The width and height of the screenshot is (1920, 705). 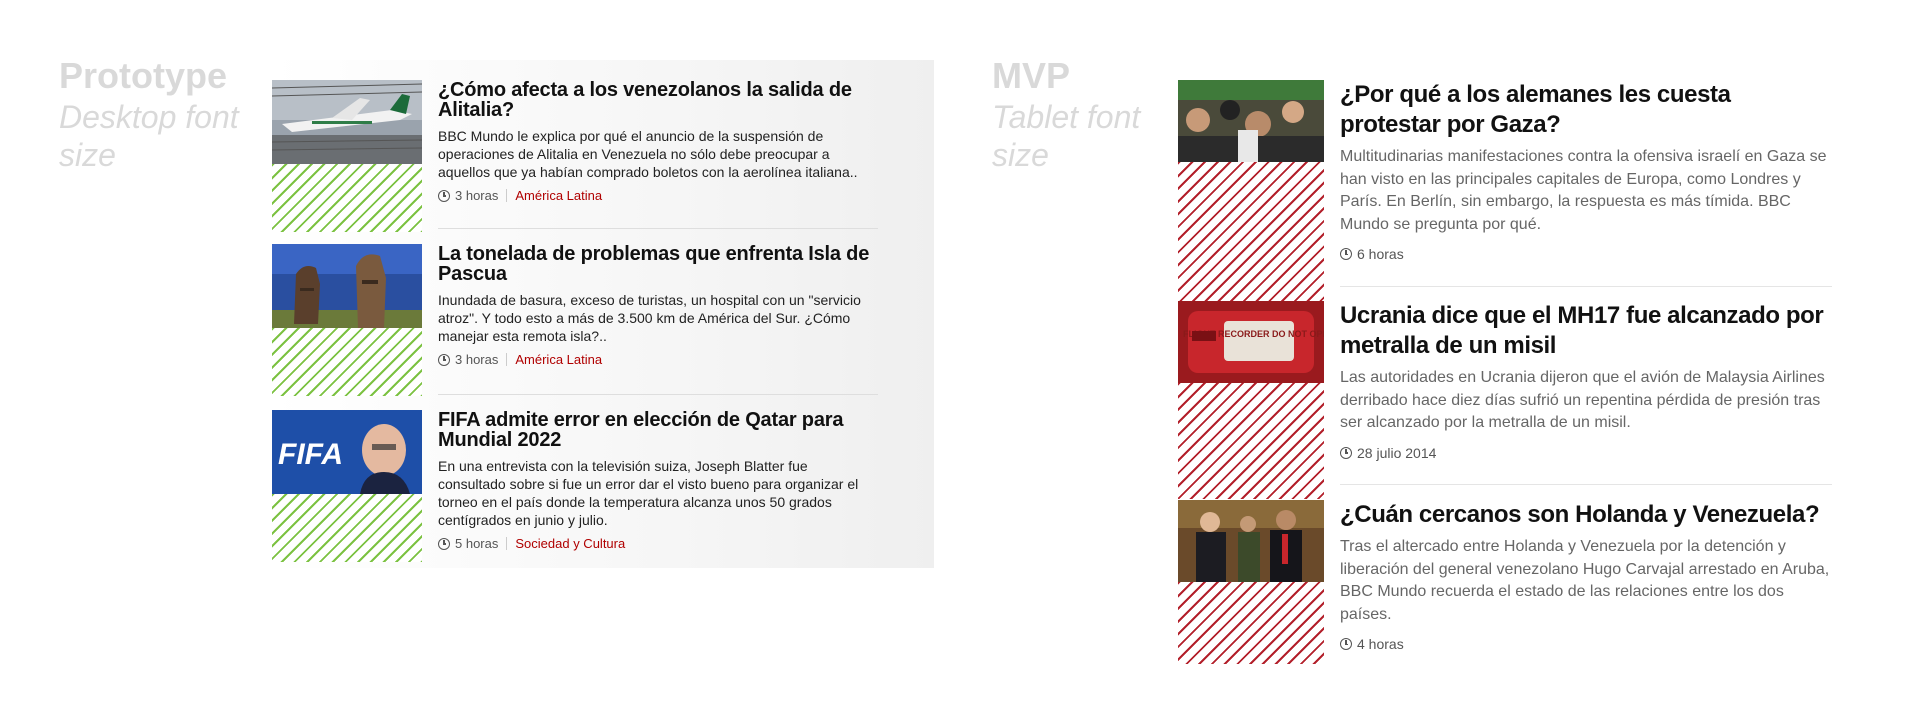 I want to click on prototype-title: Prototype, so click(x=143, y=75).